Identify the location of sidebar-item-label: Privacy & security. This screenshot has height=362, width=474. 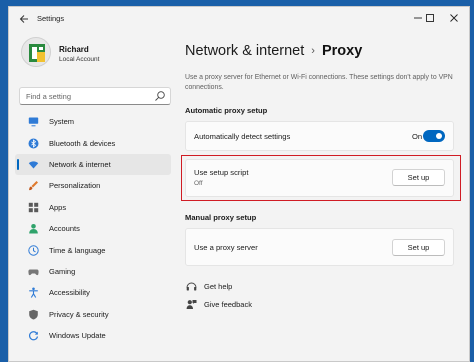
(79, 314).